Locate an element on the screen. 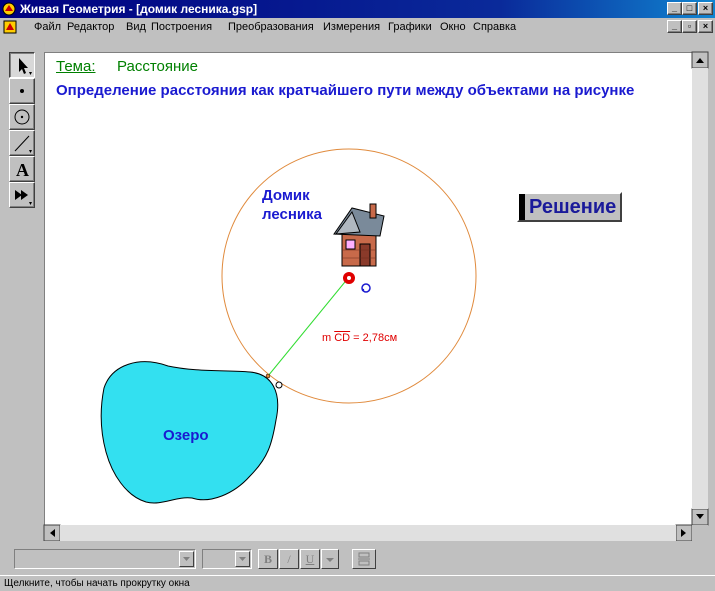 Image resolution: width=715 pixels, height=591 pixels. italic-button: / is located at coordinates (289, 559).